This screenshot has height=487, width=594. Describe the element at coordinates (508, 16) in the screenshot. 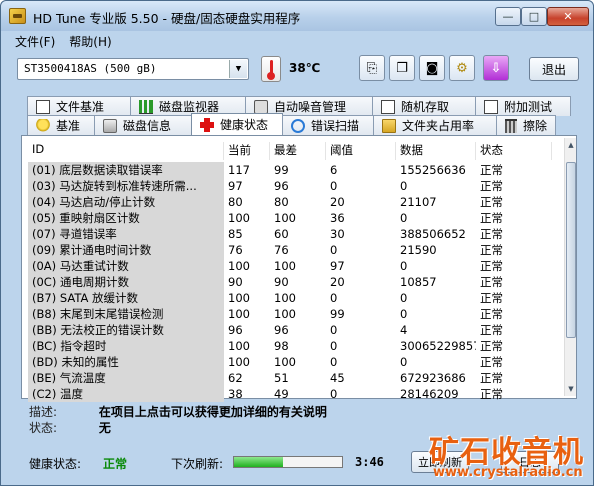

I see `minimize-button: —` at that location.